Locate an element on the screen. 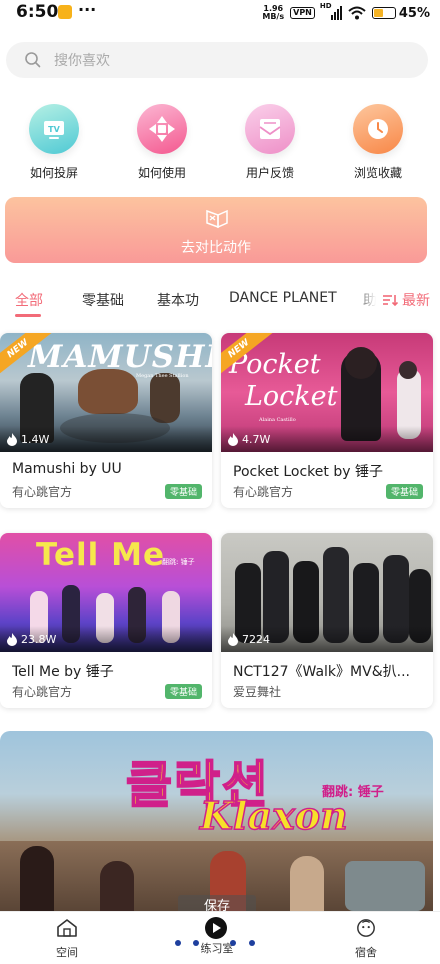 The image size is (440, 964). video-author: 爱豆舞社 is located at coordinates (257, 692).